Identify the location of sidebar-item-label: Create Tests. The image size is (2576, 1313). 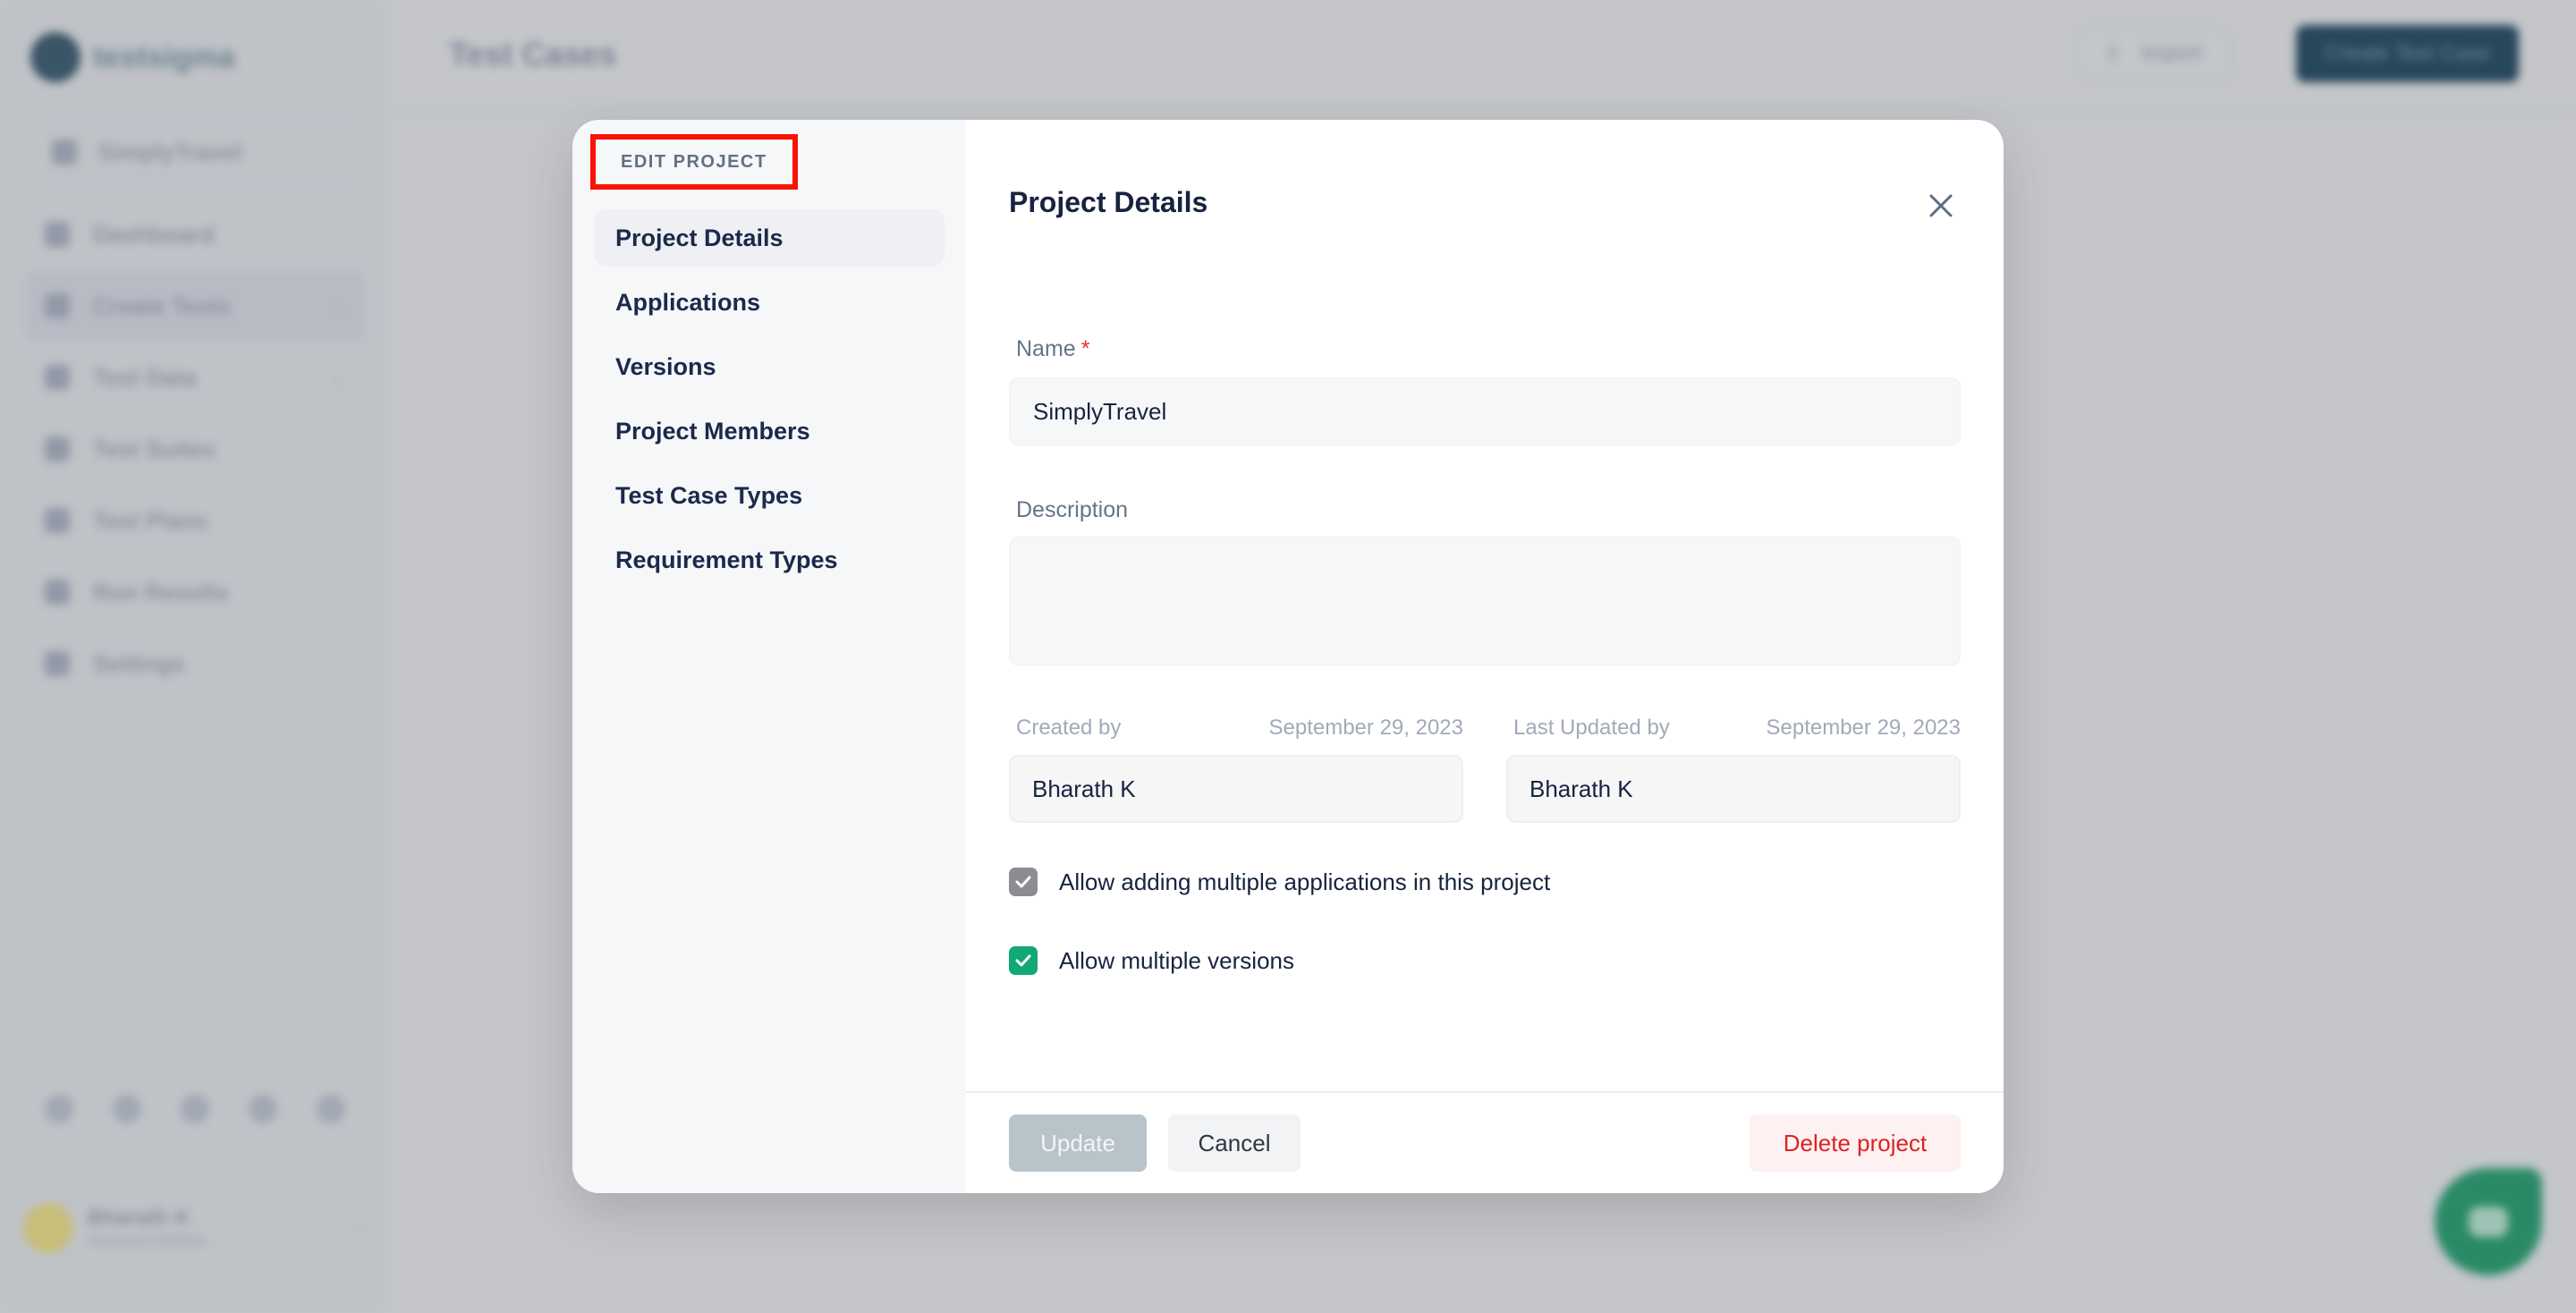
(162, 305).